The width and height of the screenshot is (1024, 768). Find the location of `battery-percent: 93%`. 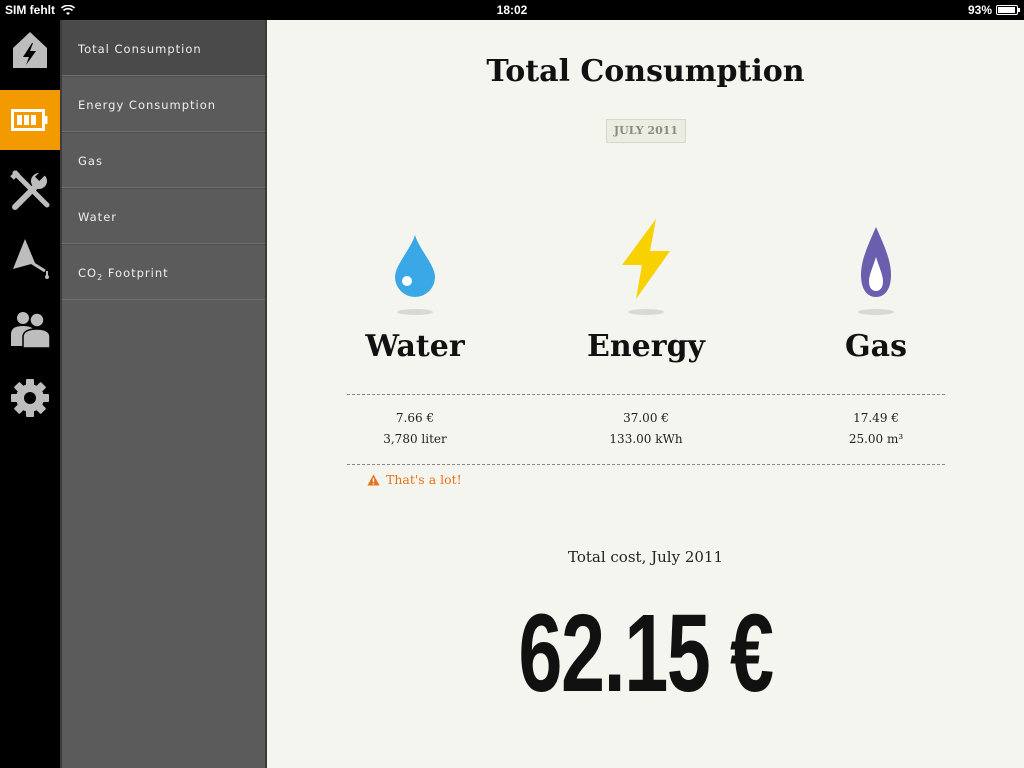

battery-percent: 93% is located at coordinates (979, 10).